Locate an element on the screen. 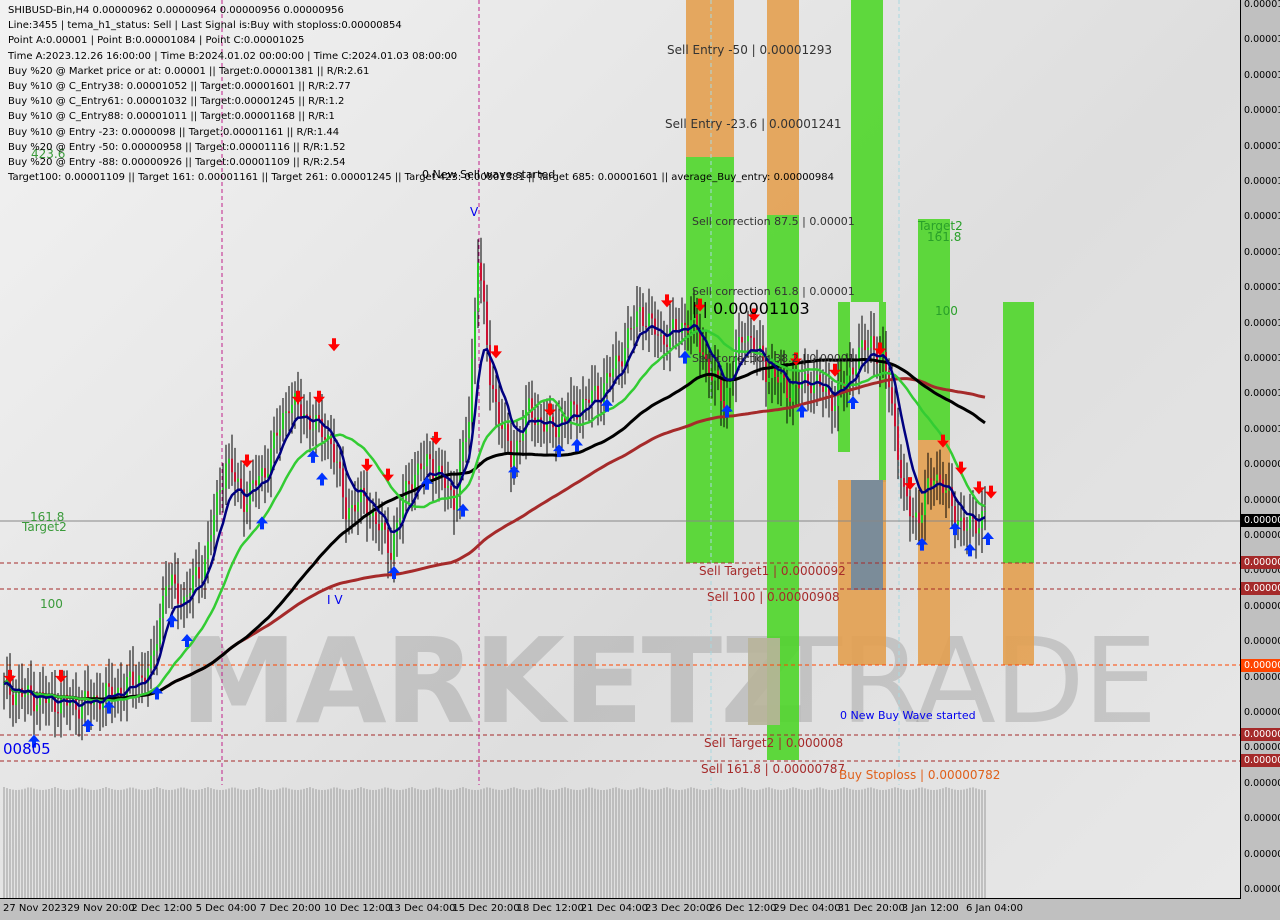 This screenshot has height=920, width=1280. price-tick-label: 0.0000122 is located at coordinates (1262, 146).